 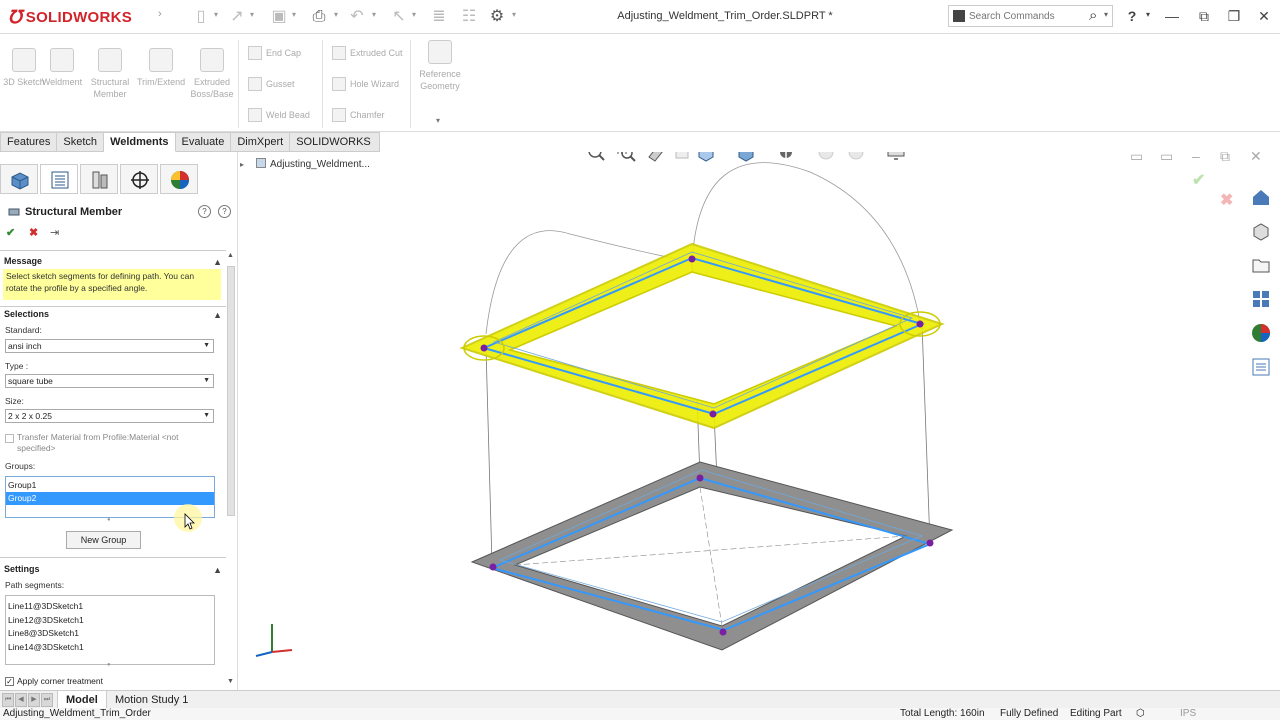 What do you see at coordinates (1188, 714) in the screenshot?
I see `status-units: IPS` at bounding box center [1188, 714].